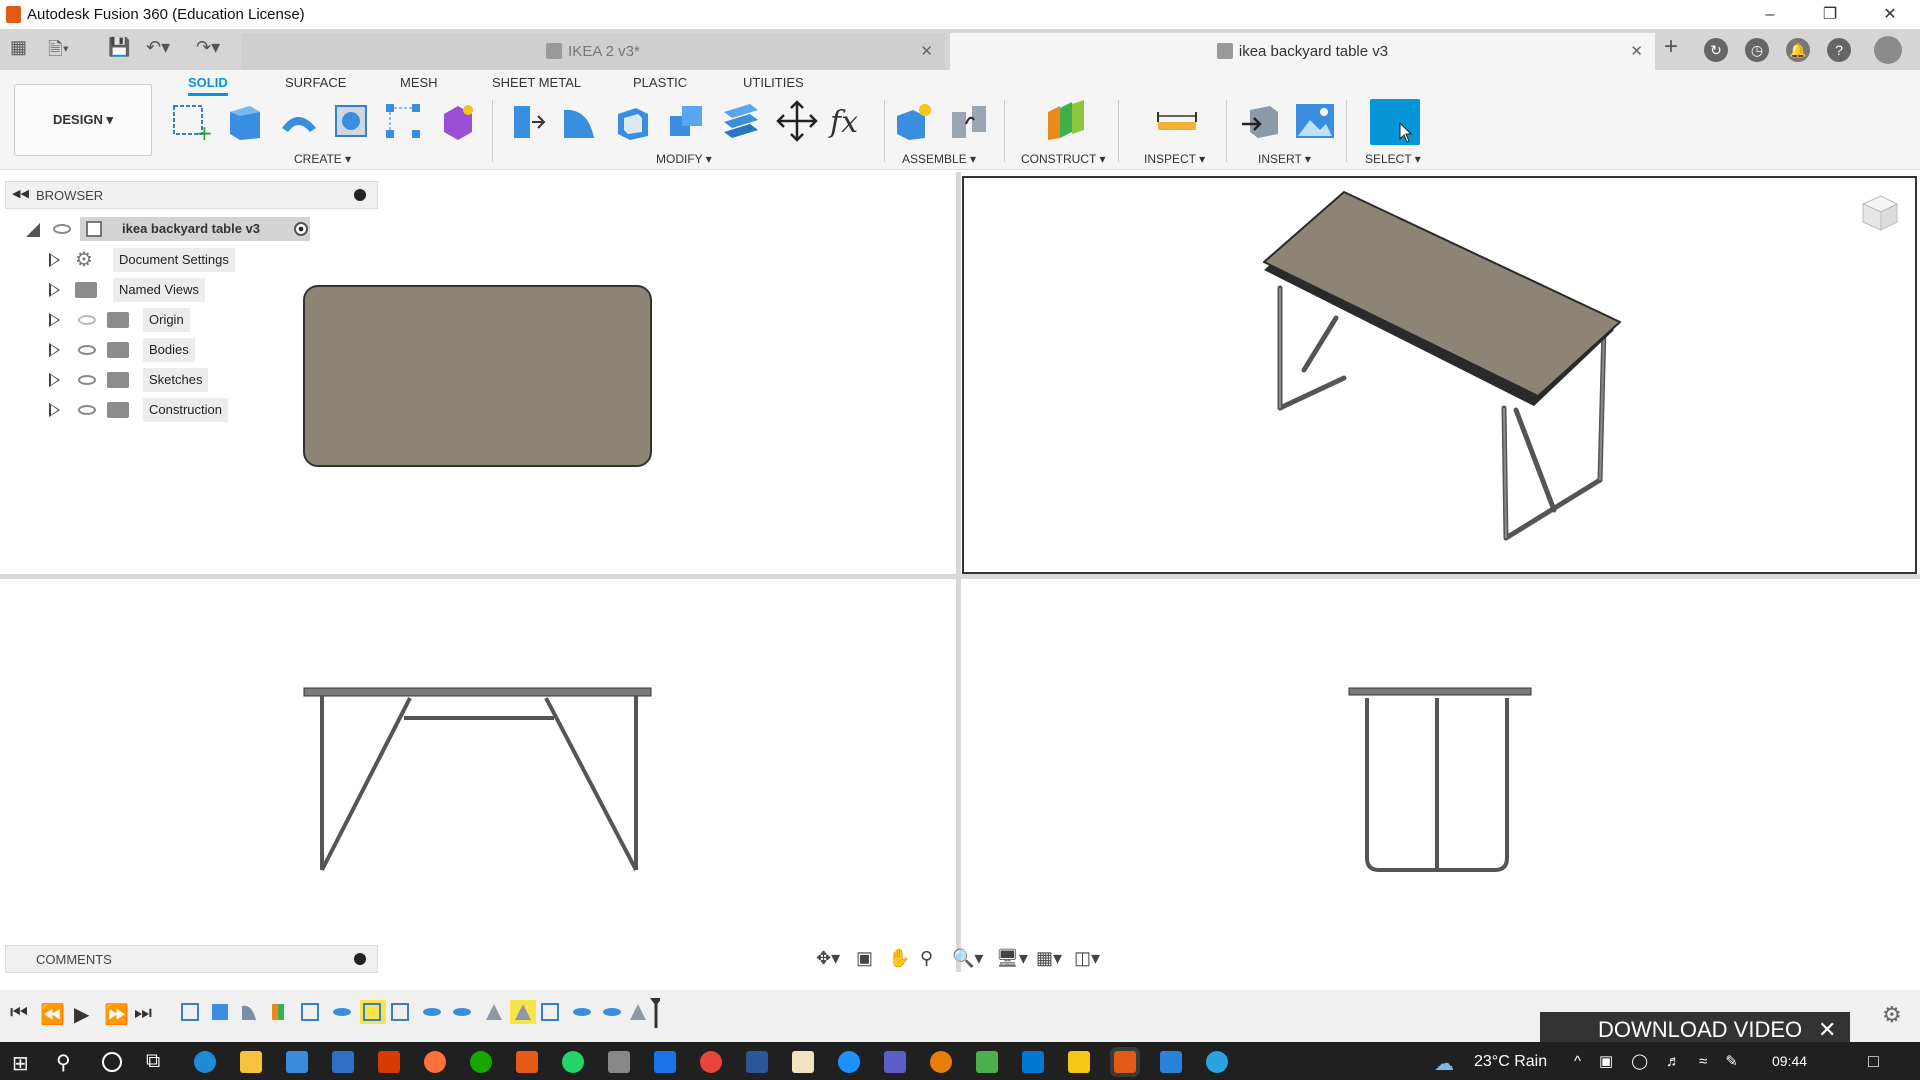  What do you see at coordinates (389, 1062) in the screenshot?
I see `office-icon` at bounding box center [389, 1062].